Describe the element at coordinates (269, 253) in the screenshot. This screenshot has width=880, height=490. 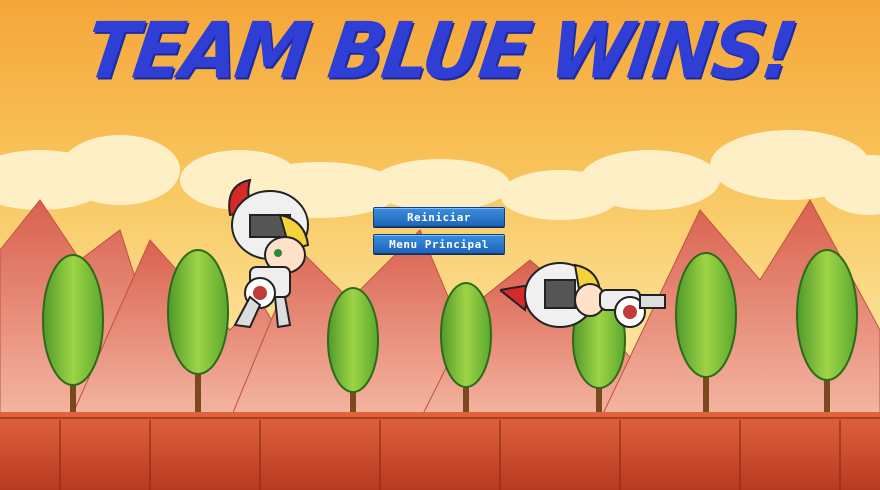
I see `knight-standing-sprite` at that location.